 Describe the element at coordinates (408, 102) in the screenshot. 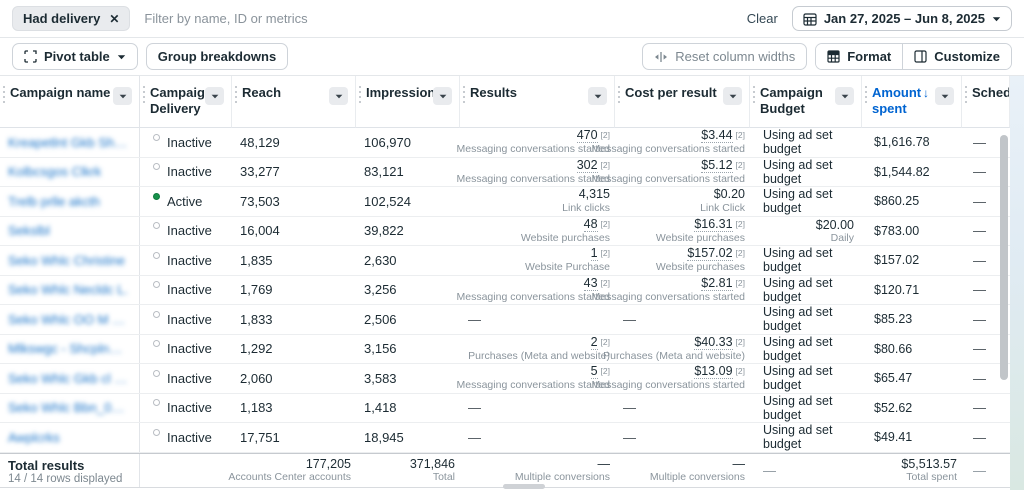

I see `column-header-impressions: Impressions` at that location.